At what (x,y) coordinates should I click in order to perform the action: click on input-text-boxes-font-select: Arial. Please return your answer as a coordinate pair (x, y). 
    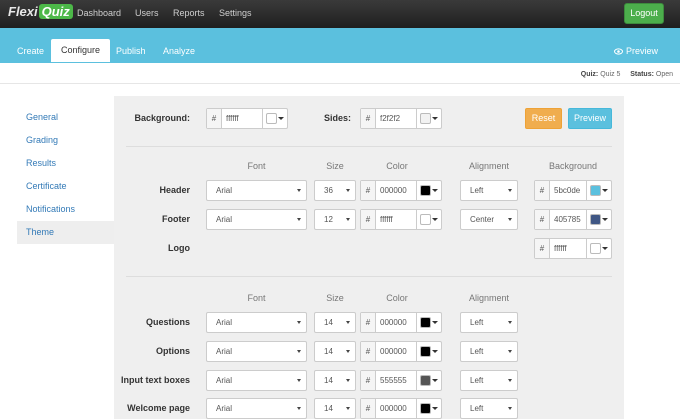
    Looking at the image, I should click on (256, 380).